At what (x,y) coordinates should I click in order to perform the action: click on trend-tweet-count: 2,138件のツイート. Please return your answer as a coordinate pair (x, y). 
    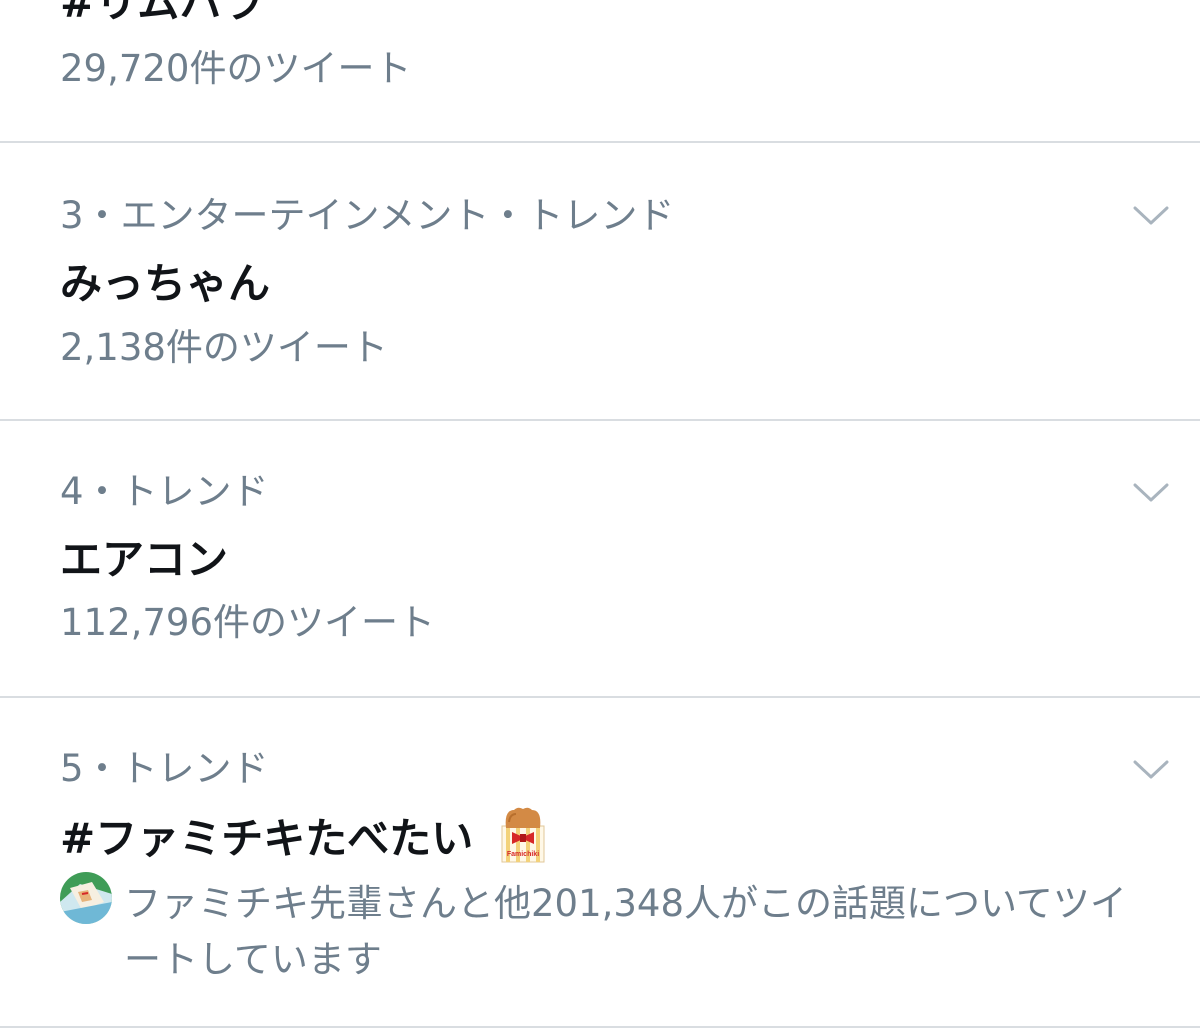
    Looking at the image, I should click on (224, 347).